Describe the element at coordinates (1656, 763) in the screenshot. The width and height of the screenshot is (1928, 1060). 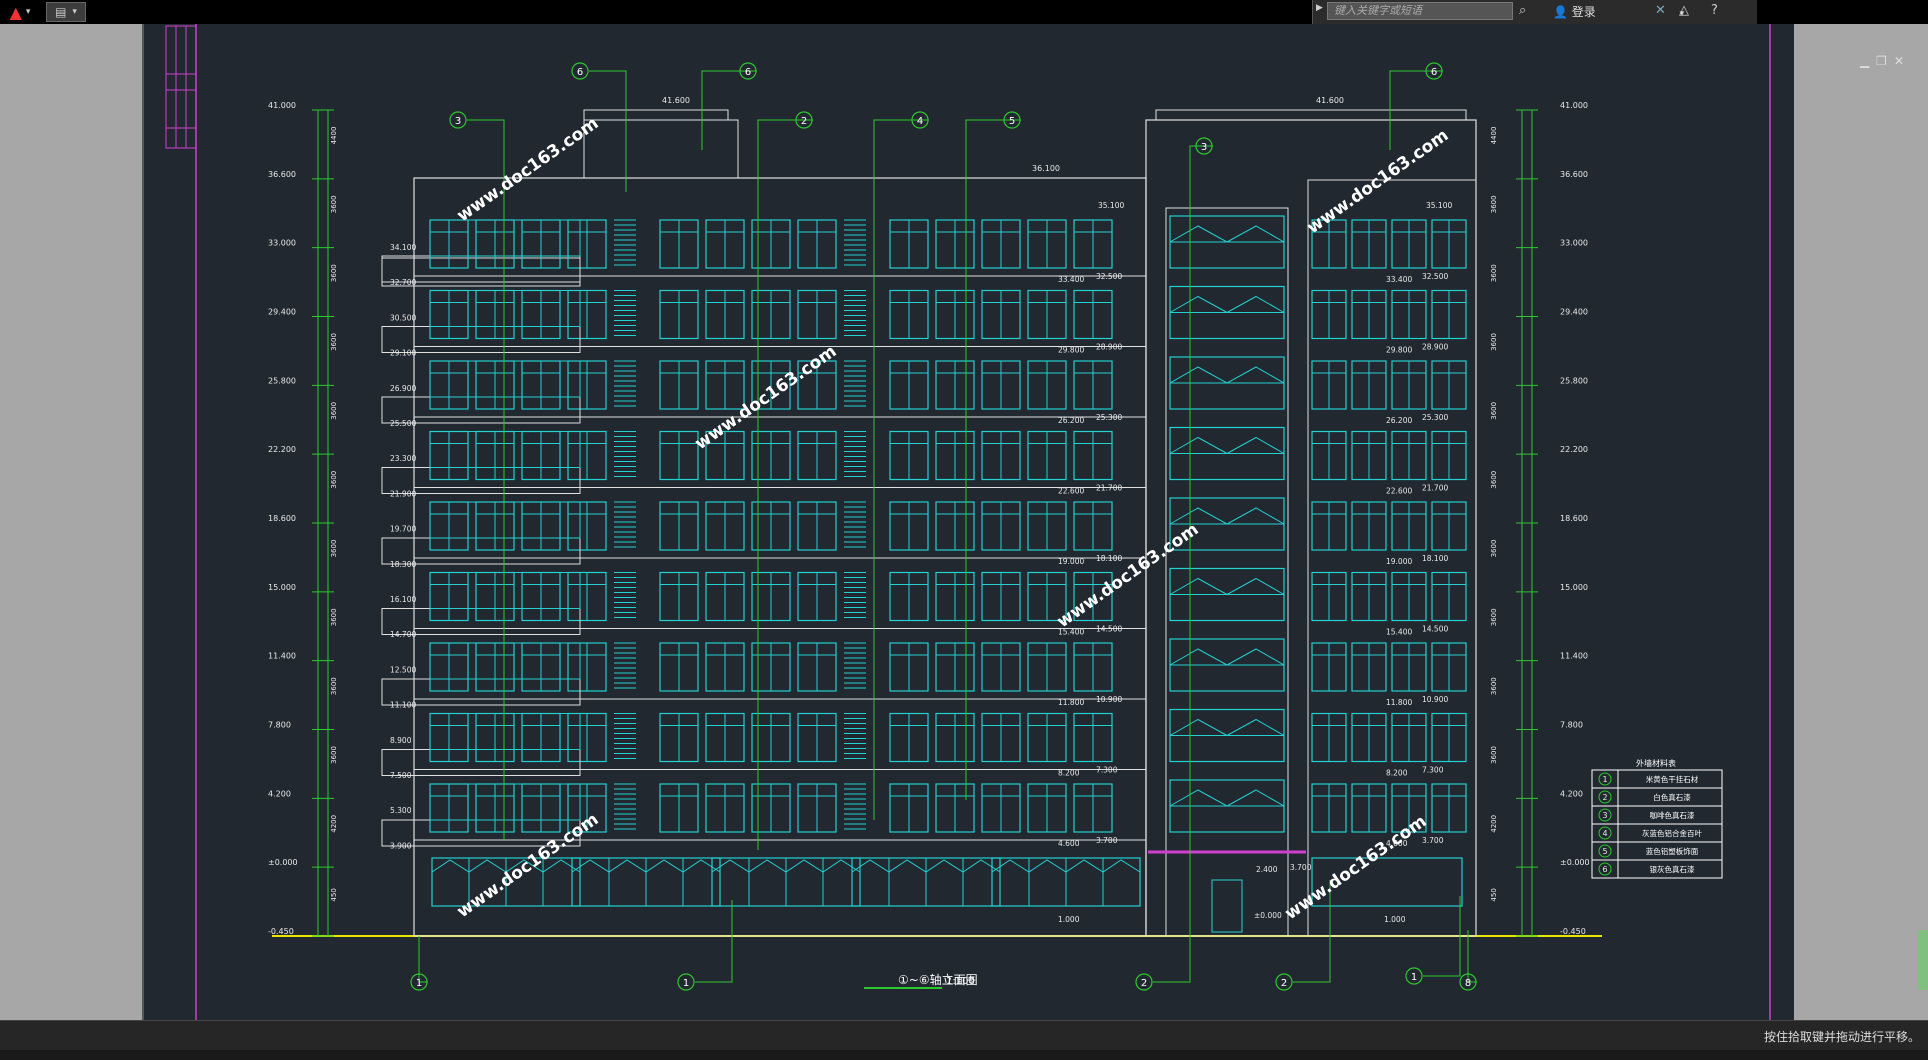
I see `legend-title: 外墙材料表` at that location.